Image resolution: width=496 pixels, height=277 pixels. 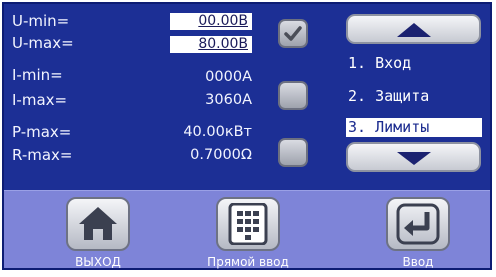 I want to click on current-limit-checkbox, so click(x=293, y=95).